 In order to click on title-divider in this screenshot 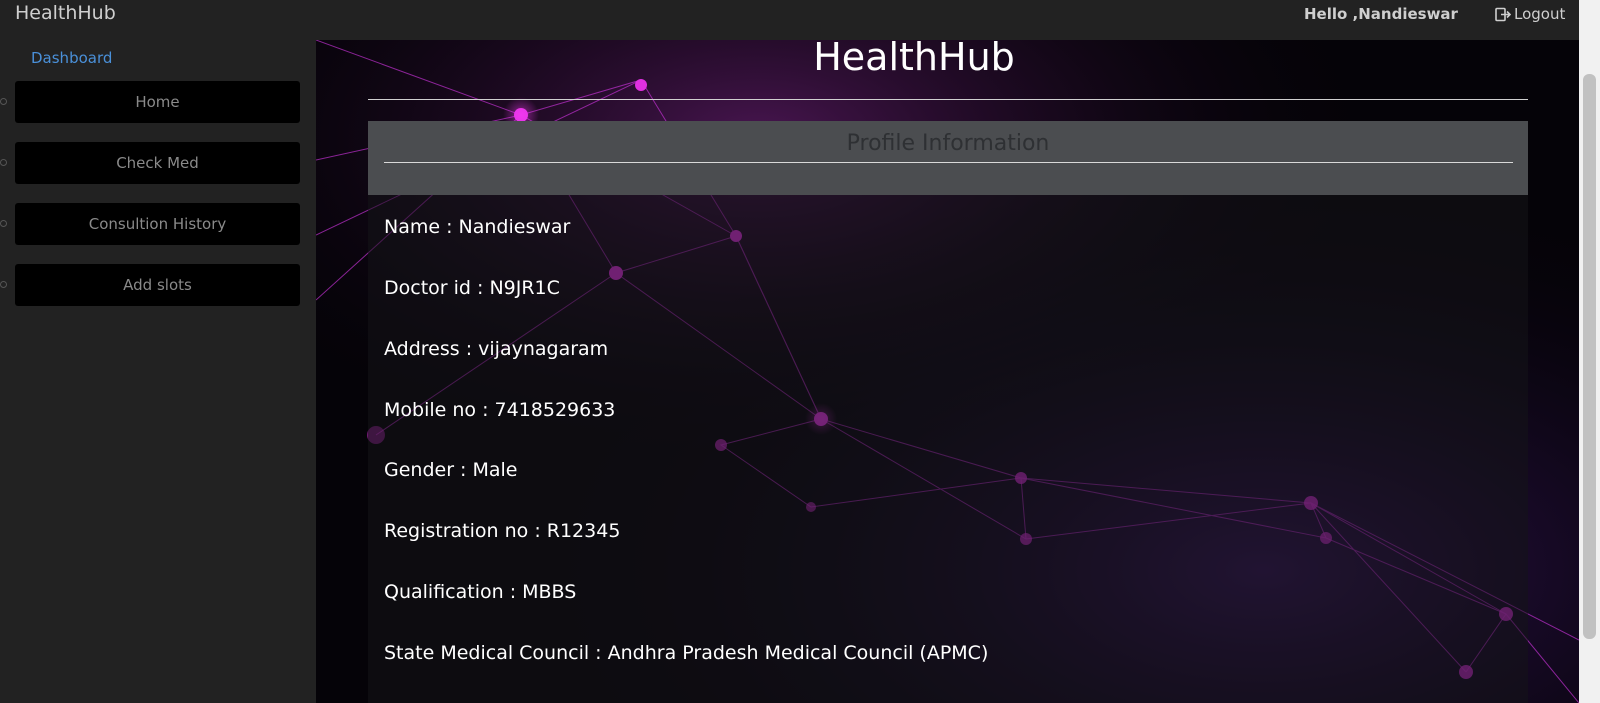, I will do `click(948, 99)`.